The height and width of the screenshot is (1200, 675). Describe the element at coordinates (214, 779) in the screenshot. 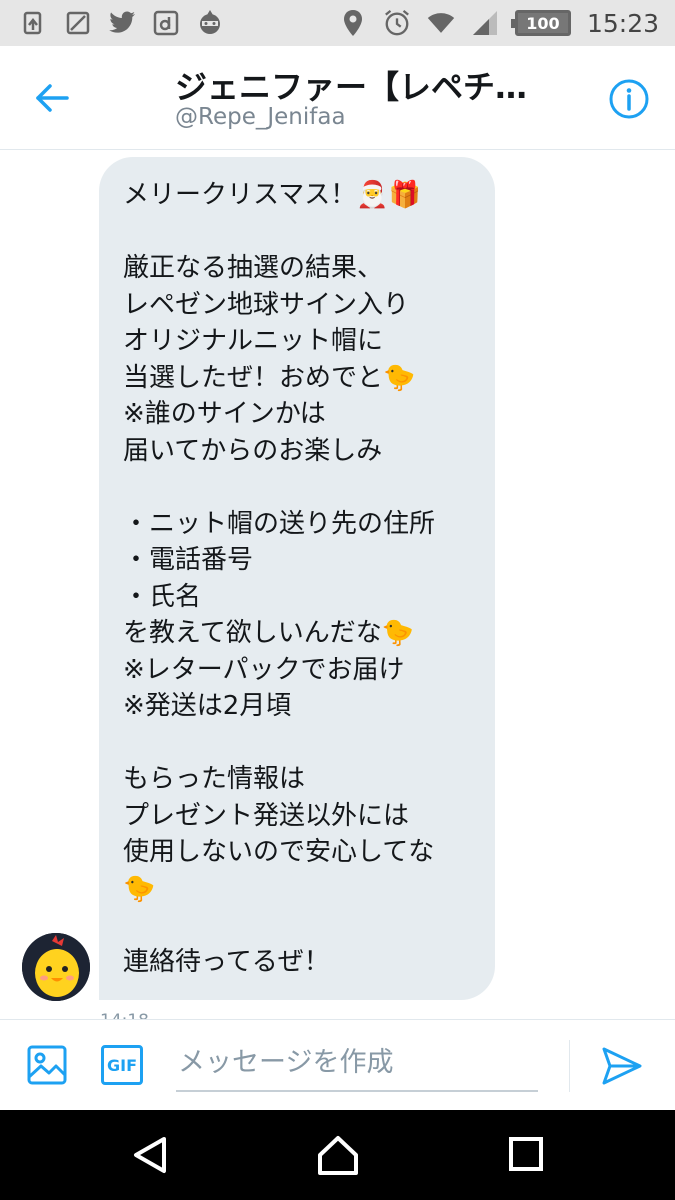

I see `message-line: もらった情報は` at that location.